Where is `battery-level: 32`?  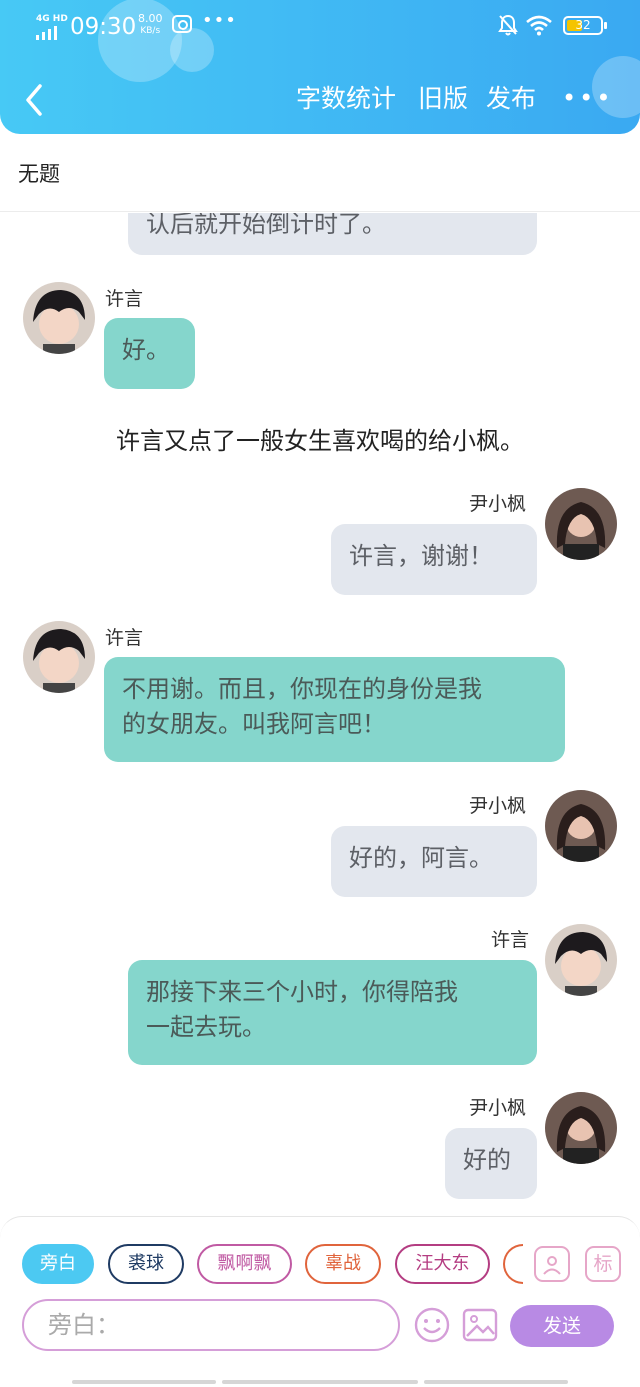
battery-level: 32 is located at coordinates (583, 25).